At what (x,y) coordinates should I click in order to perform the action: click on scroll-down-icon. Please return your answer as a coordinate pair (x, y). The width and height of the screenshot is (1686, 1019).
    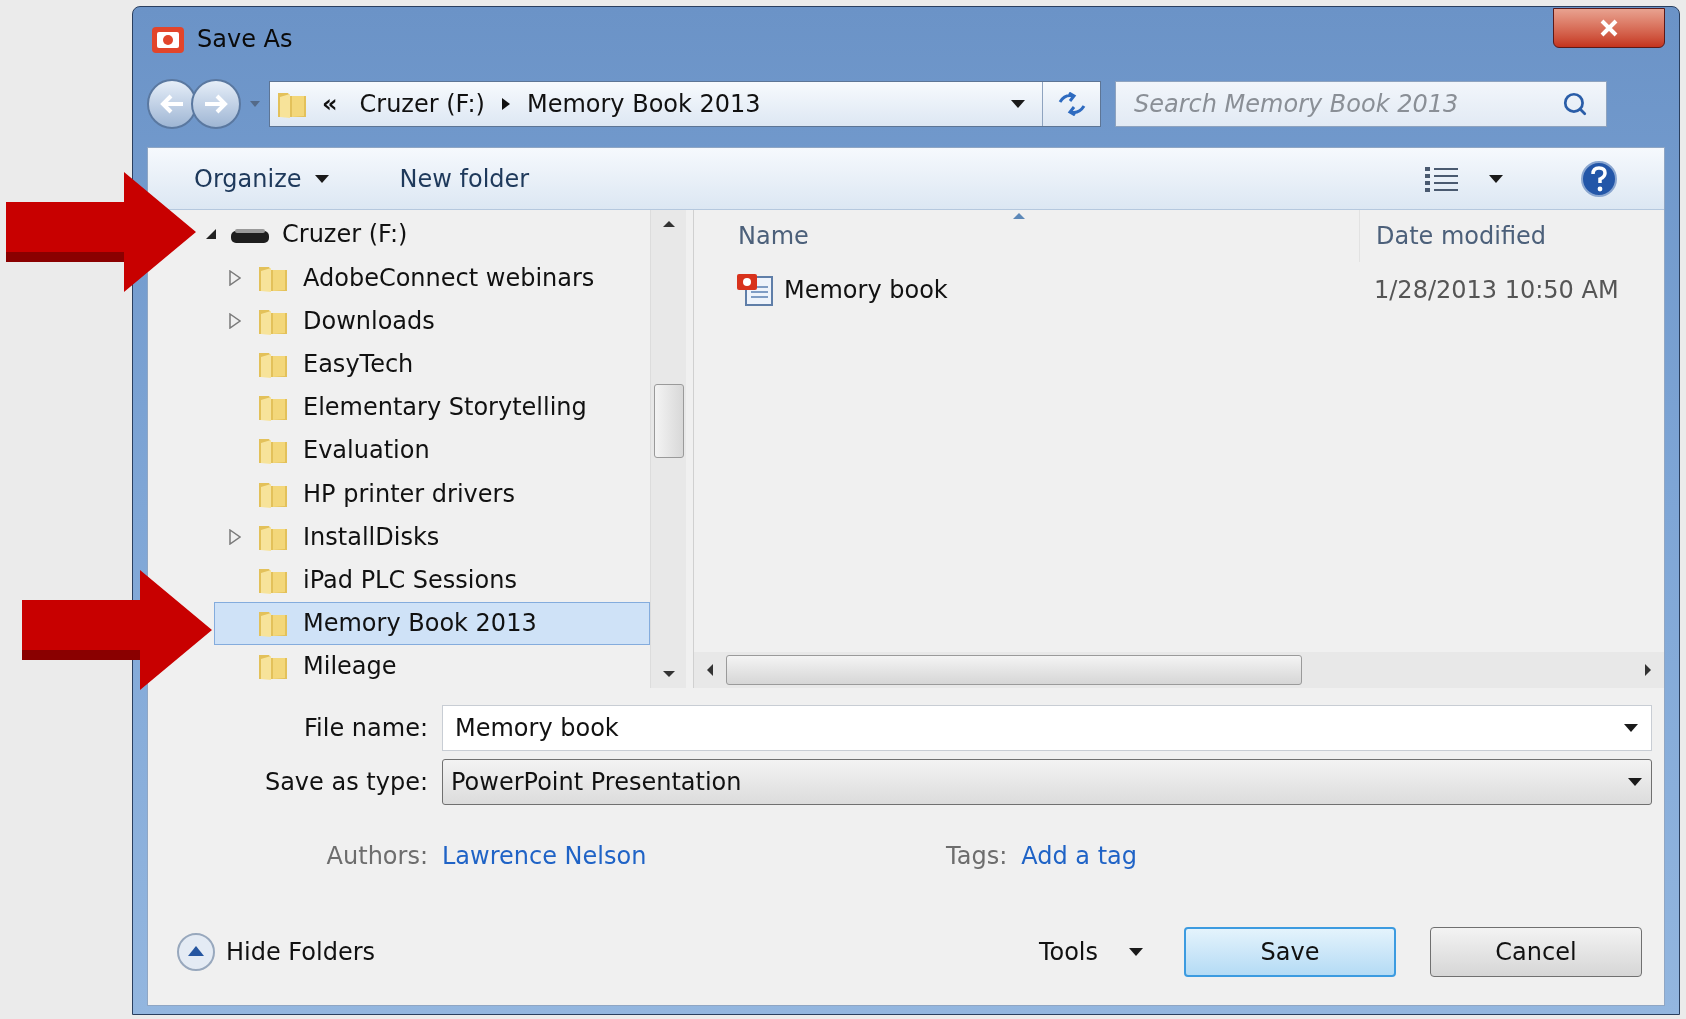
    Looking at the image, I should click on (668, 674).